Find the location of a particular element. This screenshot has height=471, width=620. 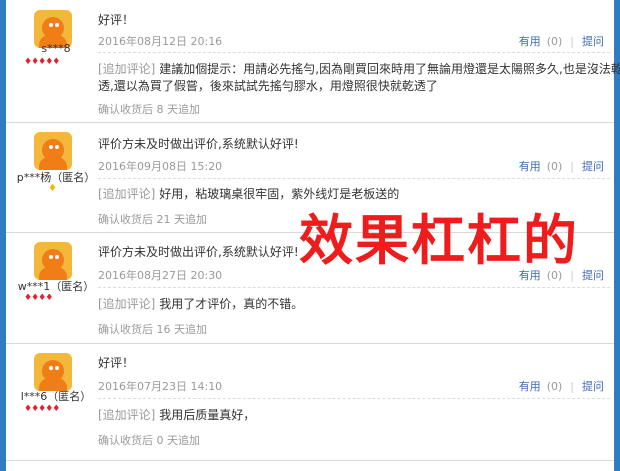

append-time: 确认收货后 16 天追加 is located at coordinates (152, 329).